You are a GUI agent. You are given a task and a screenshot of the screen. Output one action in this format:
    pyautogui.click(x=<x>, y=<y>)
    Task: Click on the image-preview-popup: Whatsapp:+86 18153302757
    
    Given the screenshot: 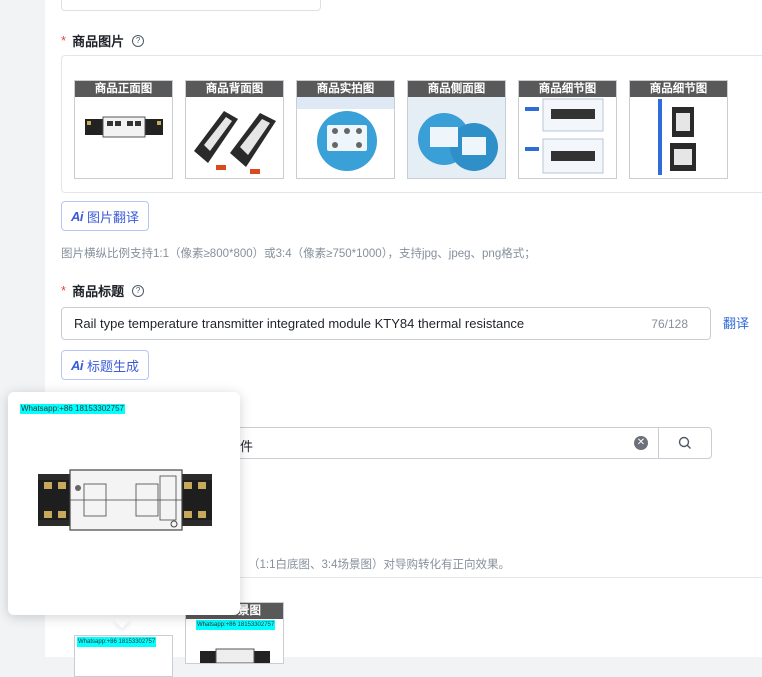 What is the action you would take?
    pyautogui.click(x=124, y=503)
    